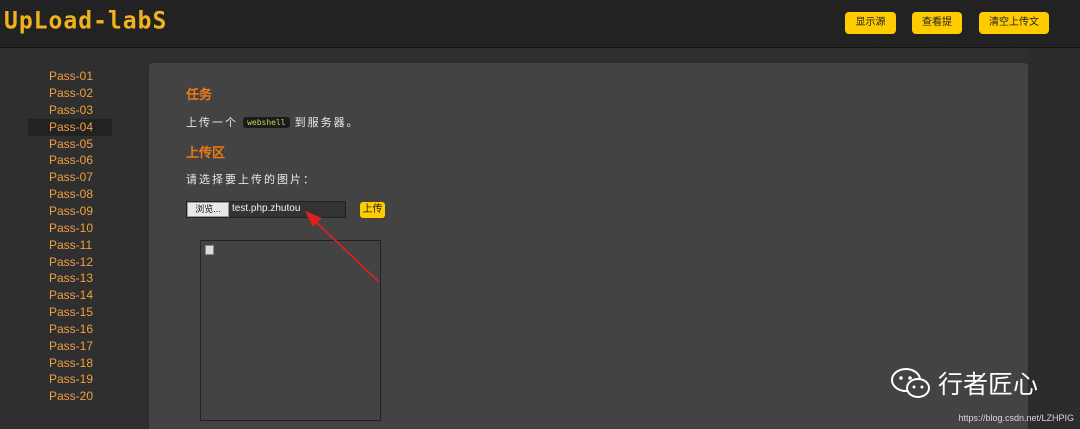 The width and height of the screenshot is (1080, 429). I want to click on watermark: 行者匠心, so click(964, 383).